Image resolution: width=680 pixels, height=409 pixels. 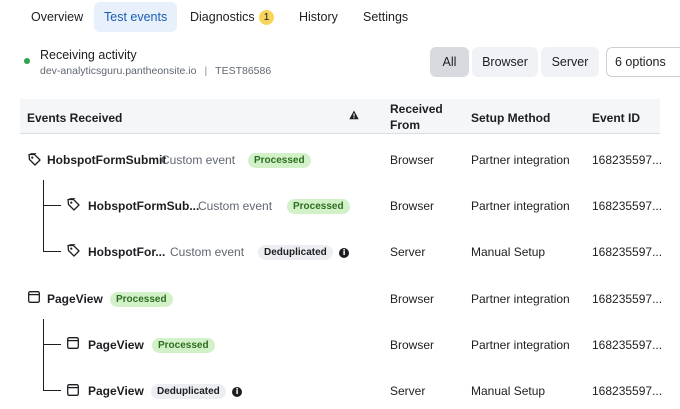 I want to click on diagnostics-count-badge: 1, so click(x=266, y=17).